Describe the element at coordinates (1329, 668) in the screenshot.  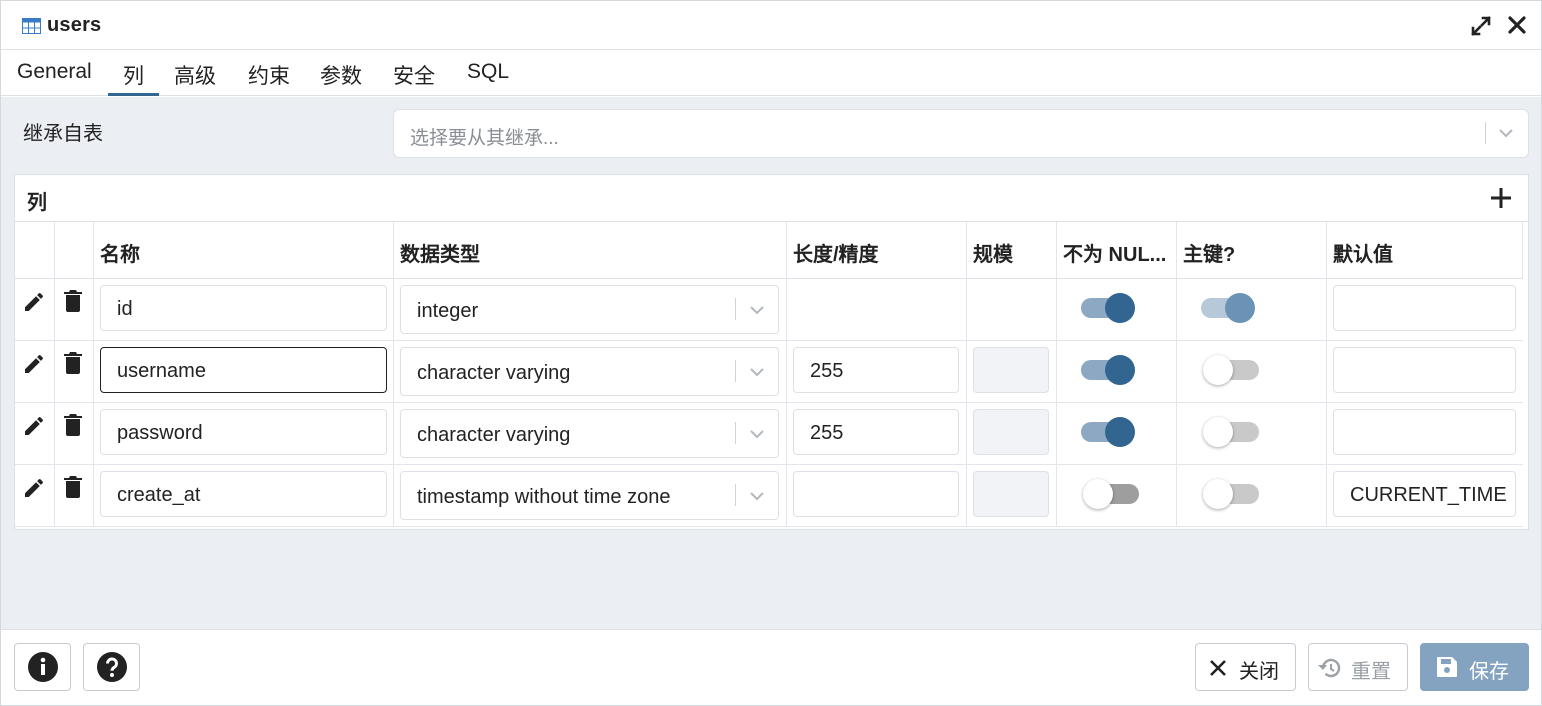
I see `reset-icon` at that location.